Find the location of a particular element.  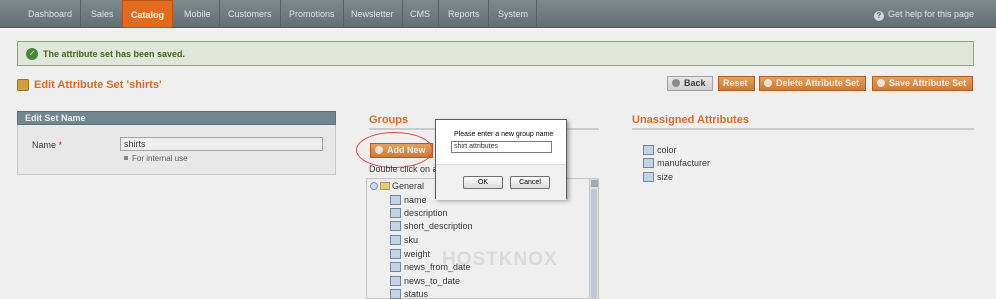

help-link: ? Get help for this page is located at coordinates (923, 14).